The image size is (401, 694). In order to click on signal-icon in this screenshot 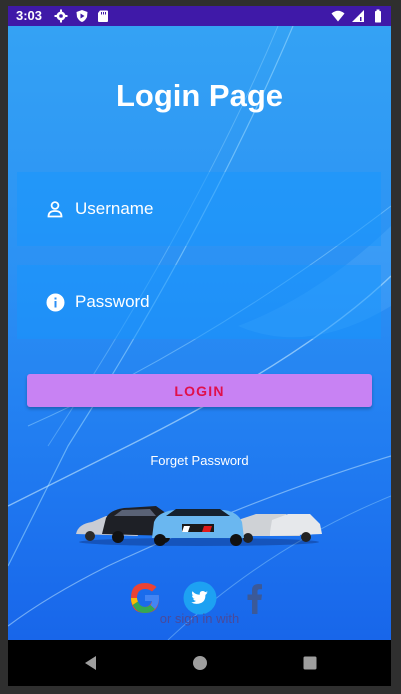, I will do `click(358, 16)`.